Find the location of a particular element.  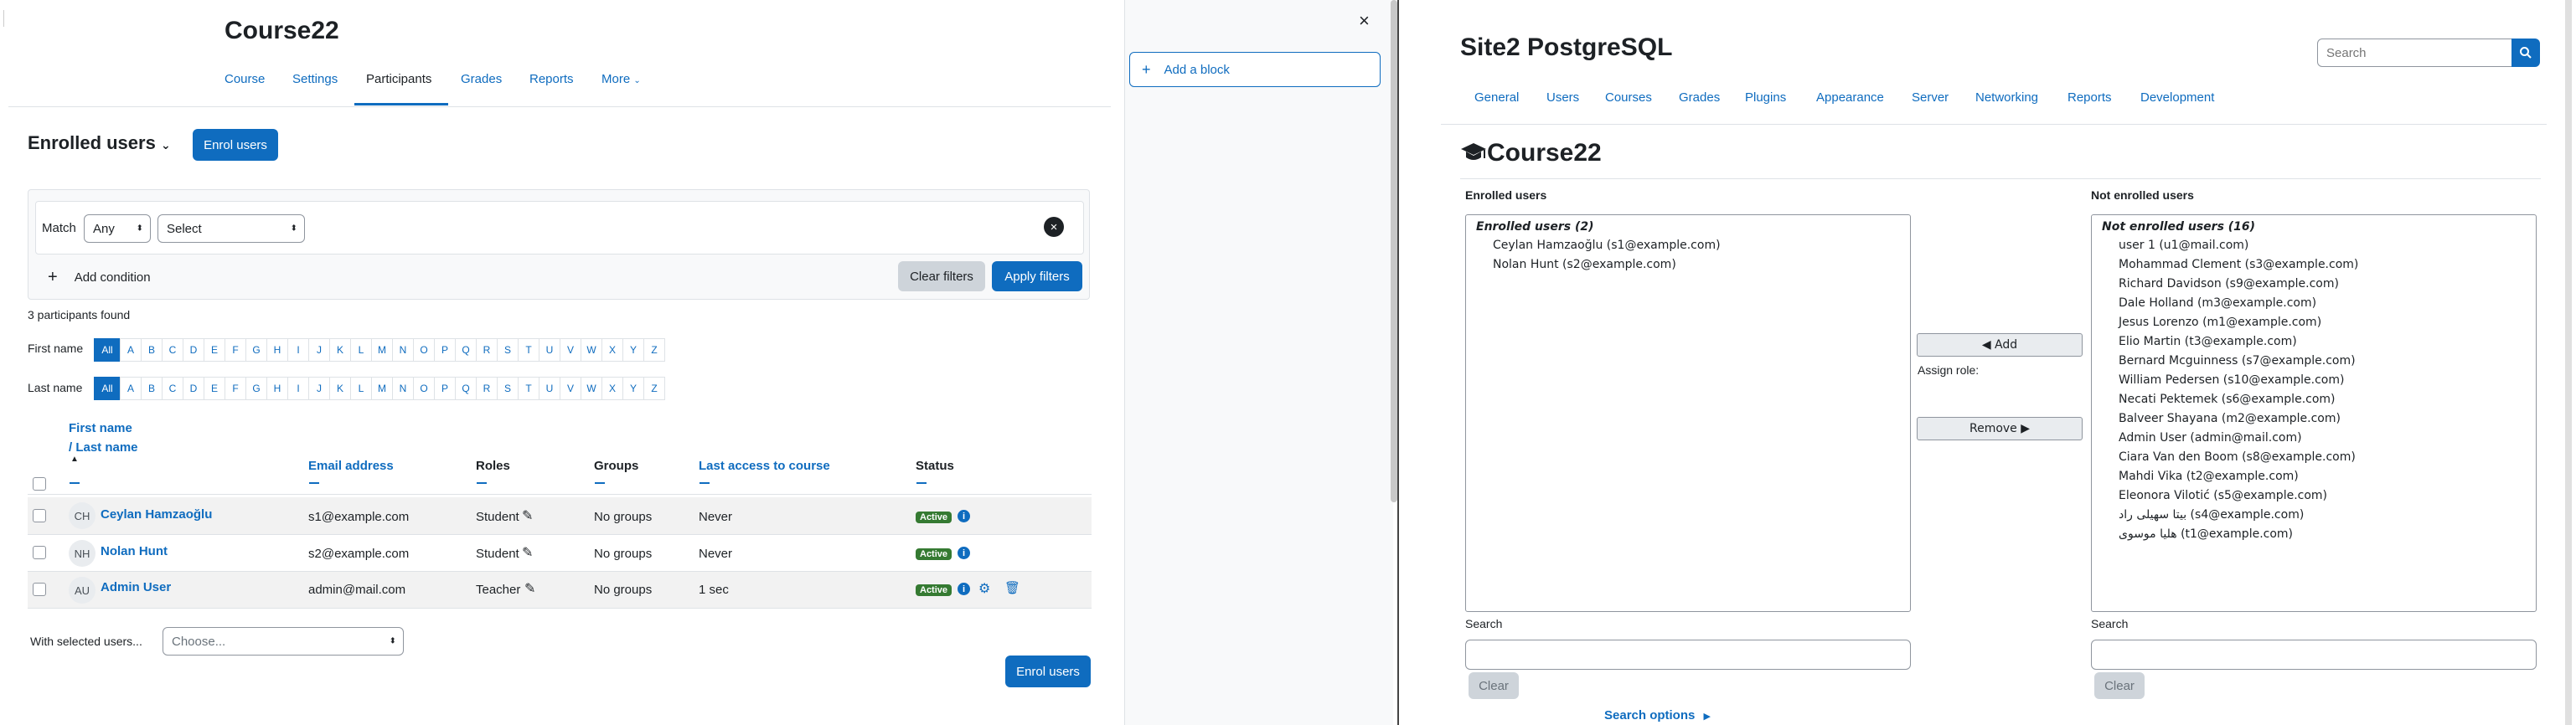

first-name-initial-c: C is located at coordinates (172, 350).